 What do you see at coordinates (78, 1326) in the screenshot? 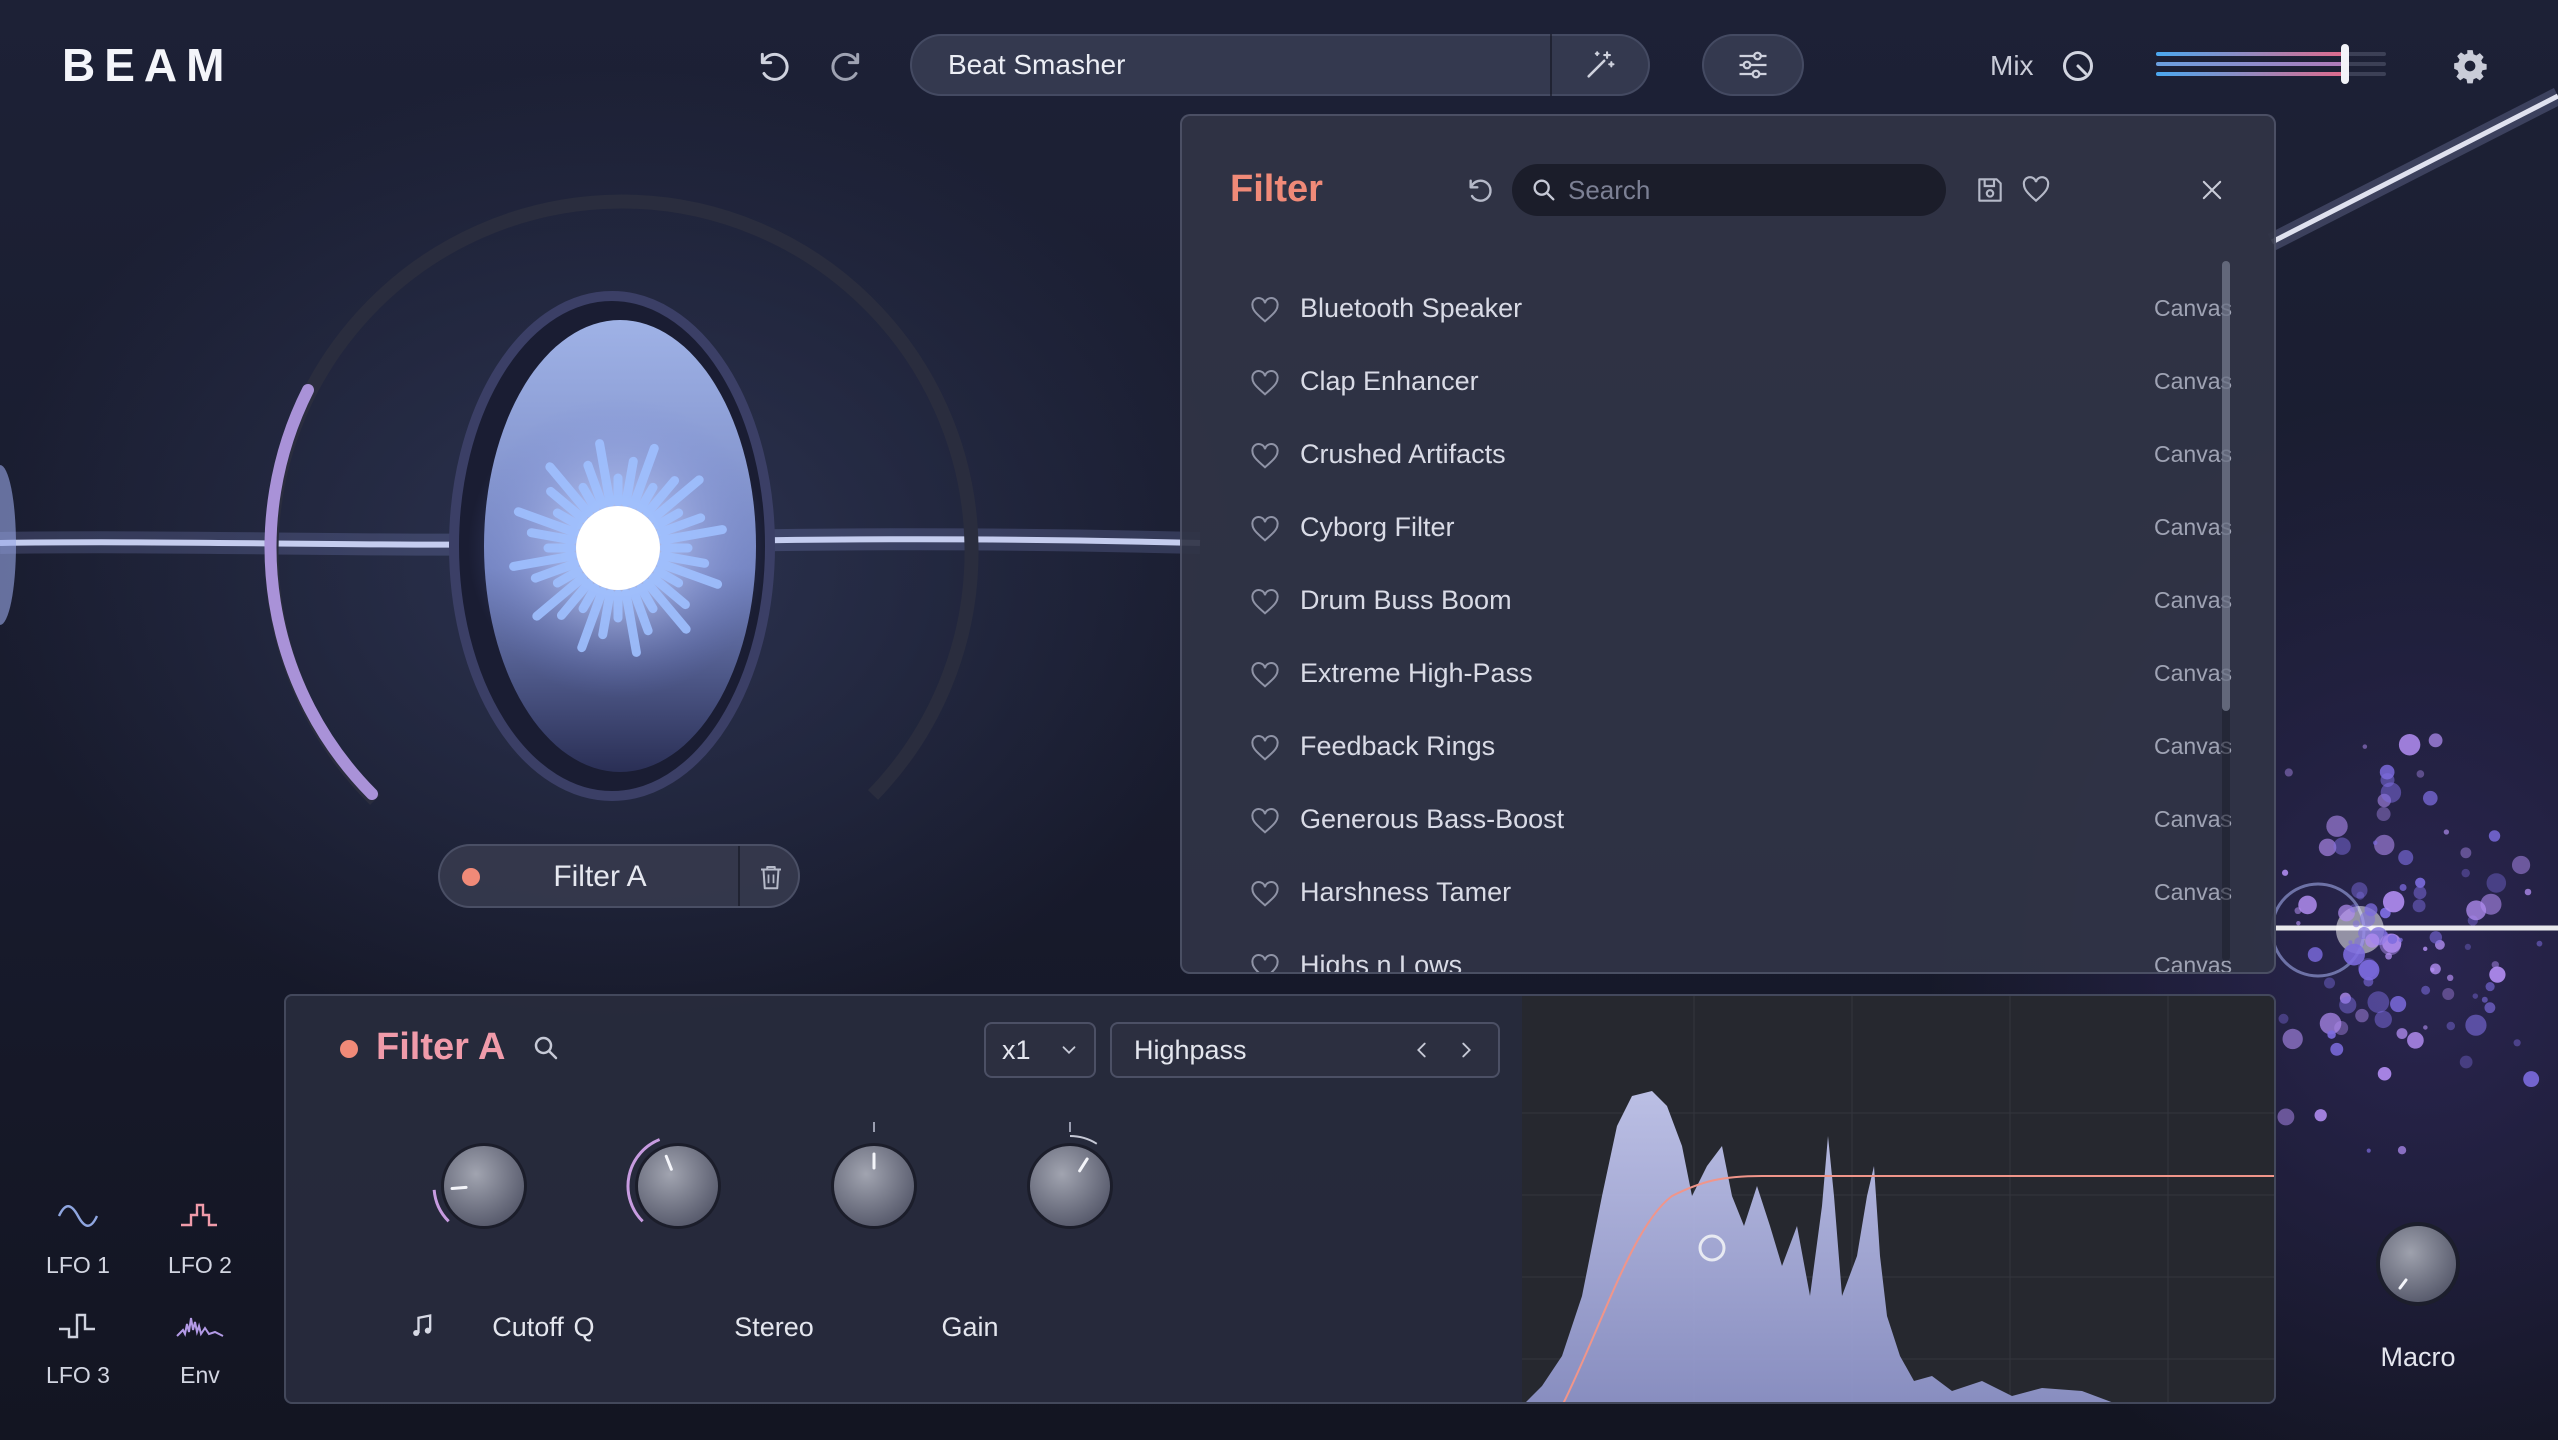
I see `lfo3-button` at bounding box center [78, 1326].